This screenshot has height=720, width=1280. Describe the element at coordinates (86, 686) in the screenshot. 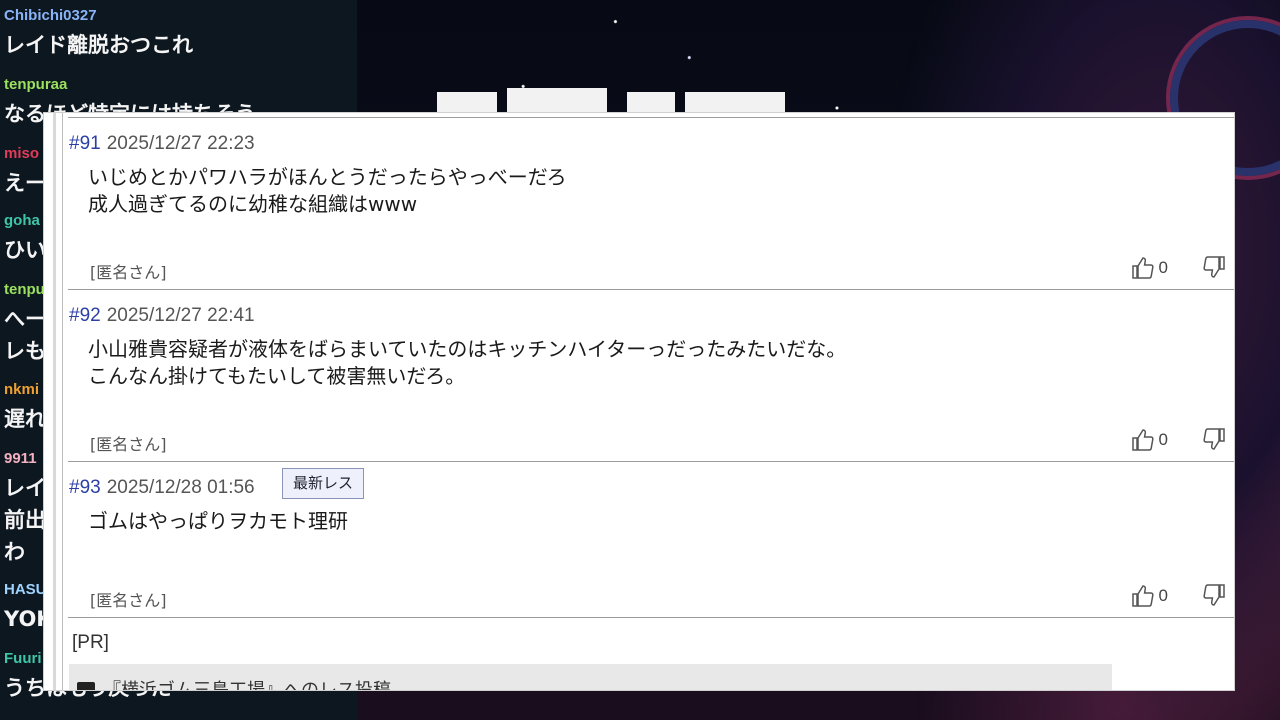

I see `comment-icon` at that location.